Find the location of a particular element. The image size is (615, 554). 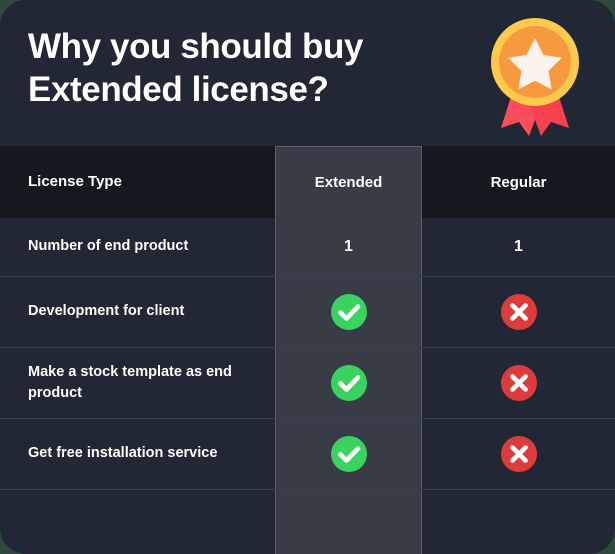

table-row: Number of end product 1 1 is located at coordinates (307, 247).